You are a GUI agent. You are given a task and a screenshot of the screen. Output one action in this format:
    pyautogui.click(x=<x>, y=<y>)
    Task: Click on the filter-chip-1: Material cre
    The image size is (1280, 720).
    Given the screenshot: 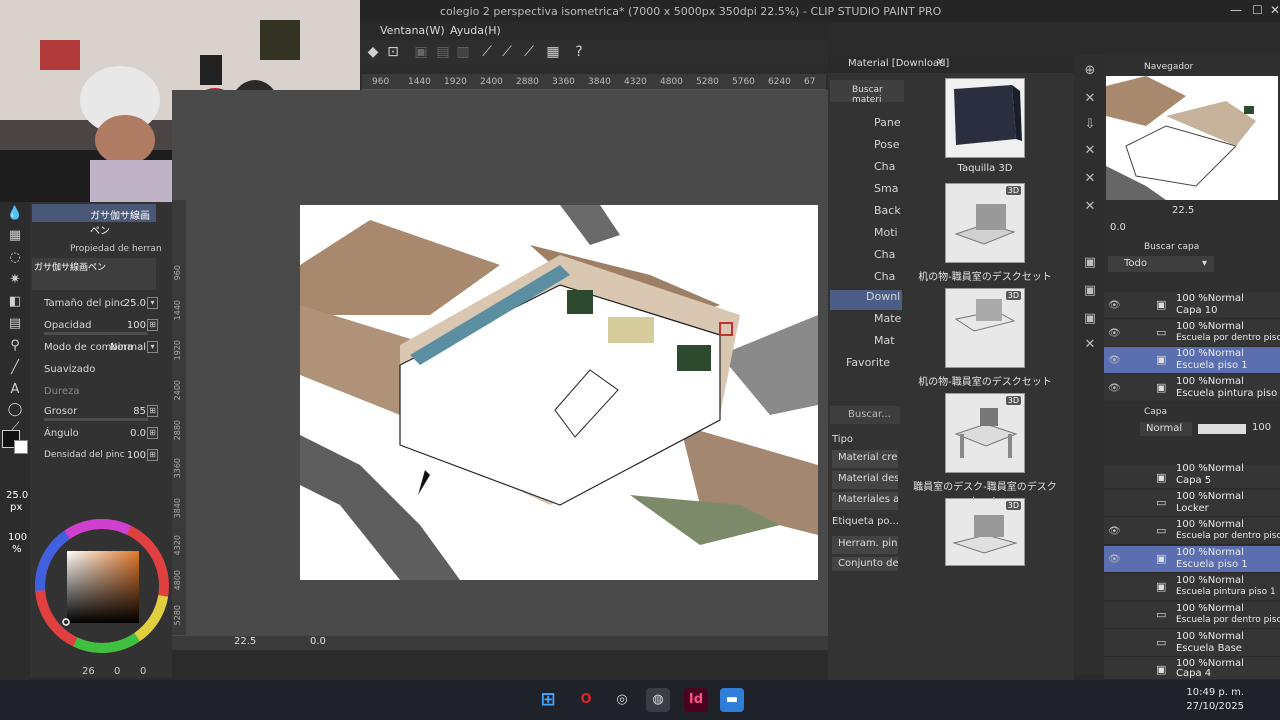 What is the action you would take?
    pyautogui.click(x=865, y=459)
    